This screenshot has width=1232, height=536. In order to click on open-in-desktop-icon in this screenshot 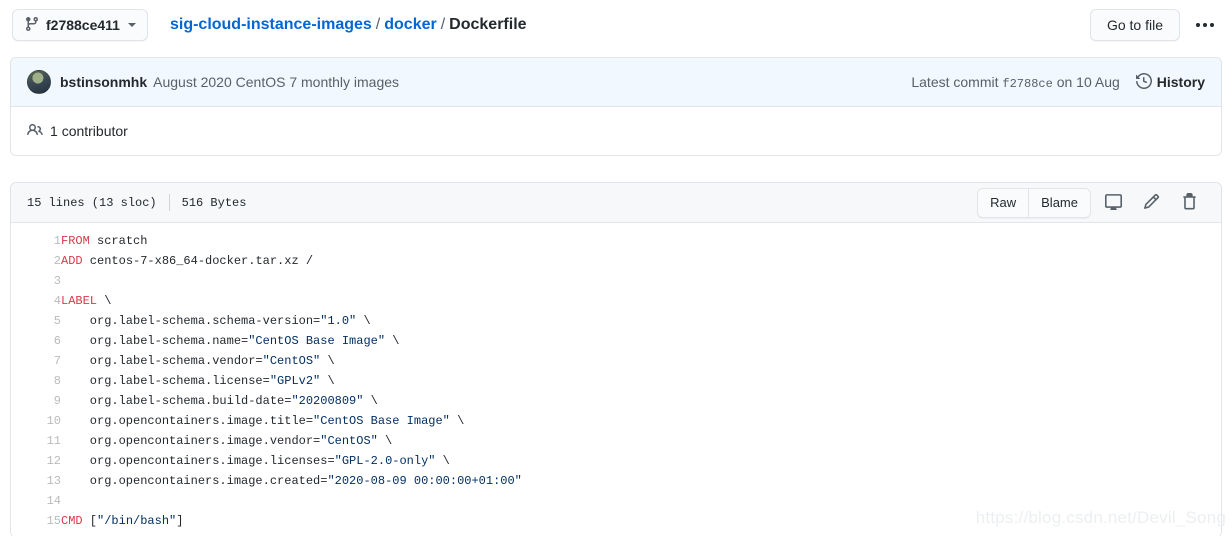, I will do `click(1113, 203)`.